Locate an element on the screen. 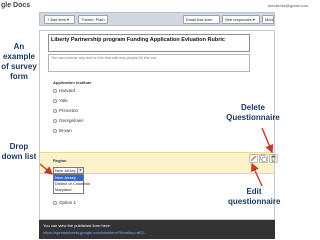  more-actions-button: More actions ▾ is located at coordinates (268, 19).